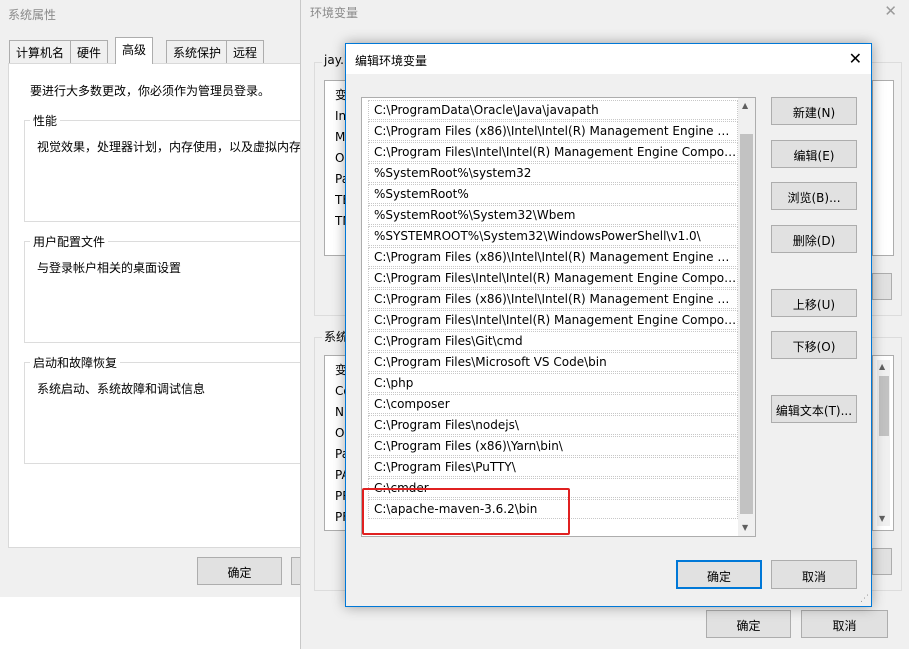  What do you see at coordinates (109, 268) in the screenshot?
I see `user-profiles-description: 与登录帐户相关的桌面设置` at bounding box center [109, 268].